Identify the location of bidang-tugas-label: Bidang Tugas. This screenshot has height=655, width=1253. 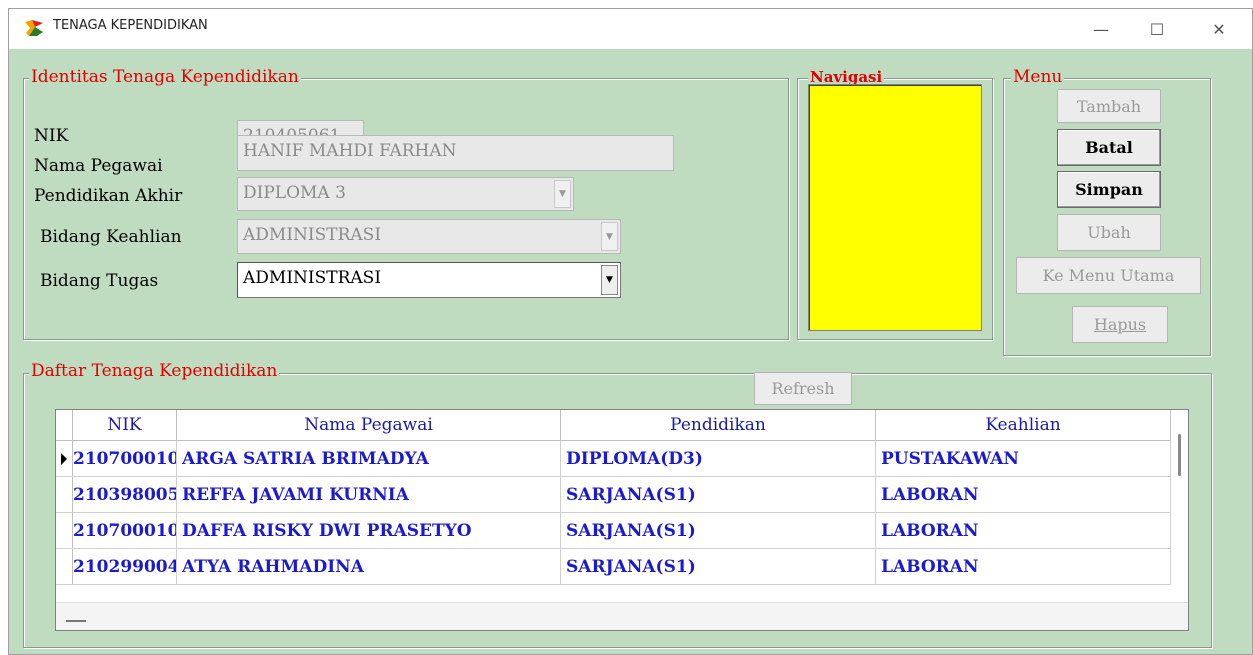
(99, 281).